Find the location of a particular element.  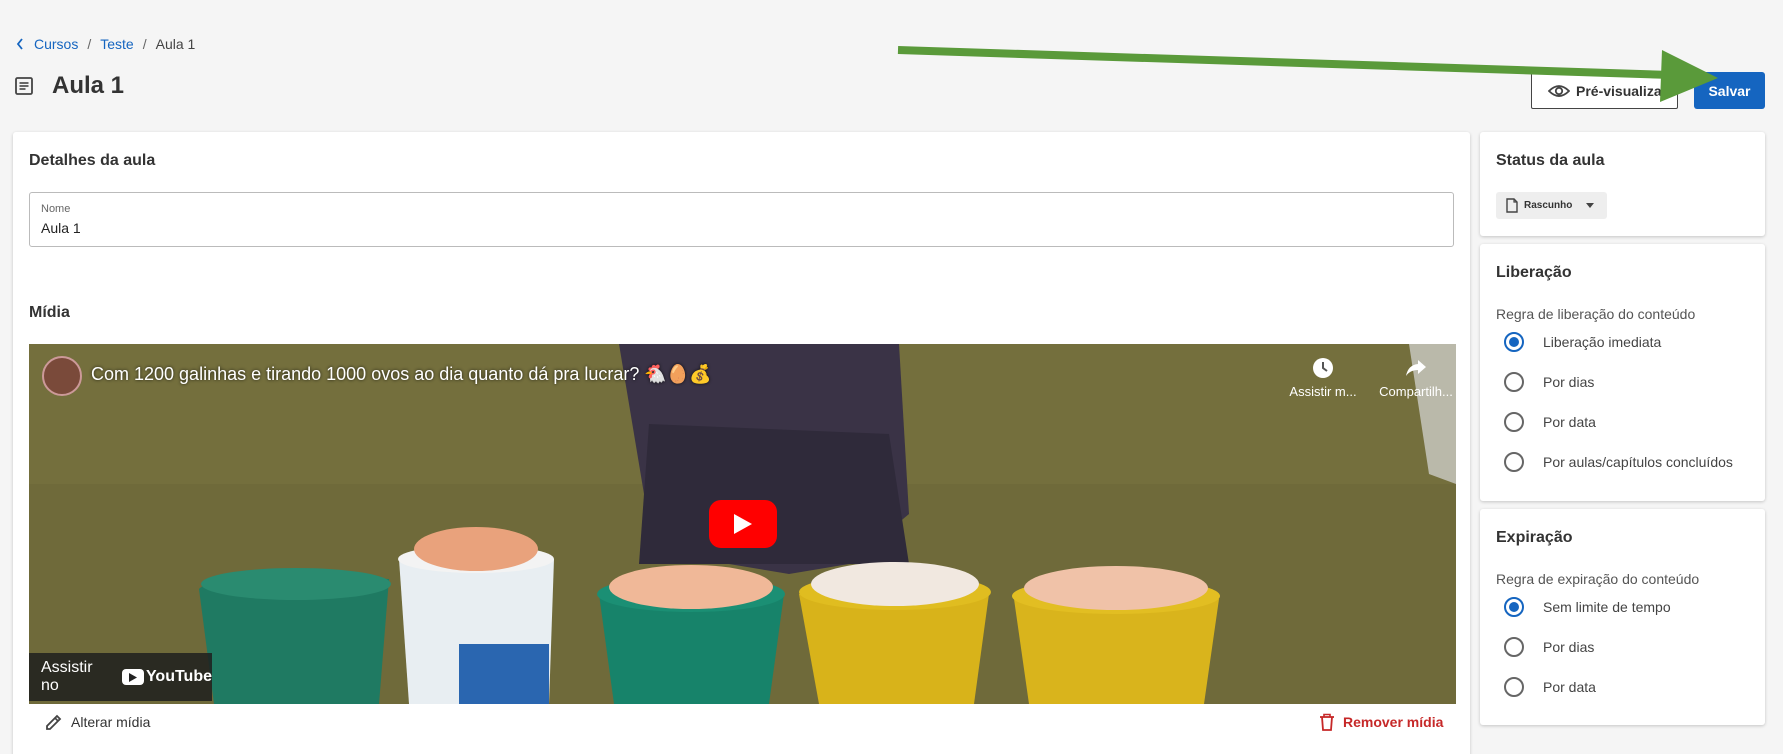

status-title: Status da aula is located at coordinates (1550, 160).